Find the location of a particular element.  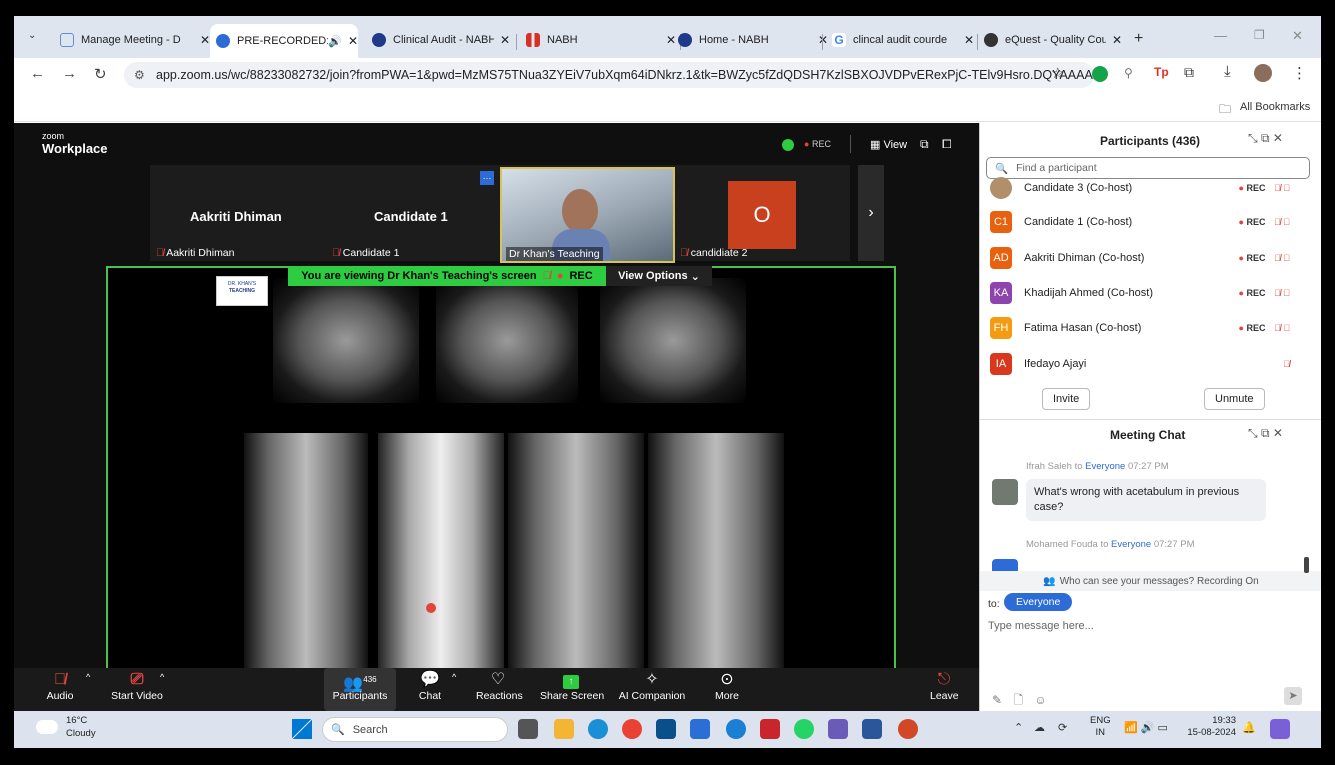

chrome-icon is located at coordinates (632, 729).